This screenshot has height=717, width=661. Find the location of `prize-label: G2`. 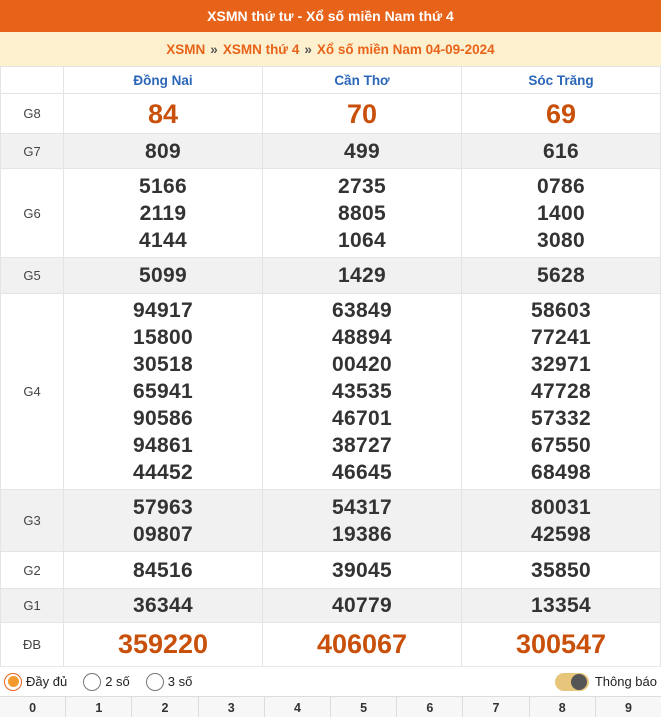

prize-label: G2 is located at coordinates (32, 570).